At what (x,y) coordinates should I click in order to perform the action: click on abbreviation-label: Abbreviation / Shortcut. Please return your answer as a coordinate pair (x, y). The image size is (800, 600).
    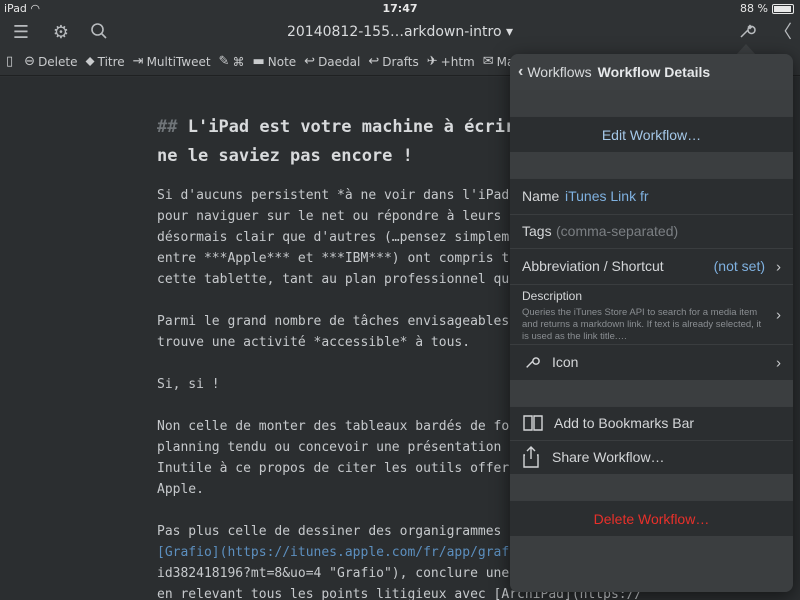
    Looking at the image, I should click on (593, 266).